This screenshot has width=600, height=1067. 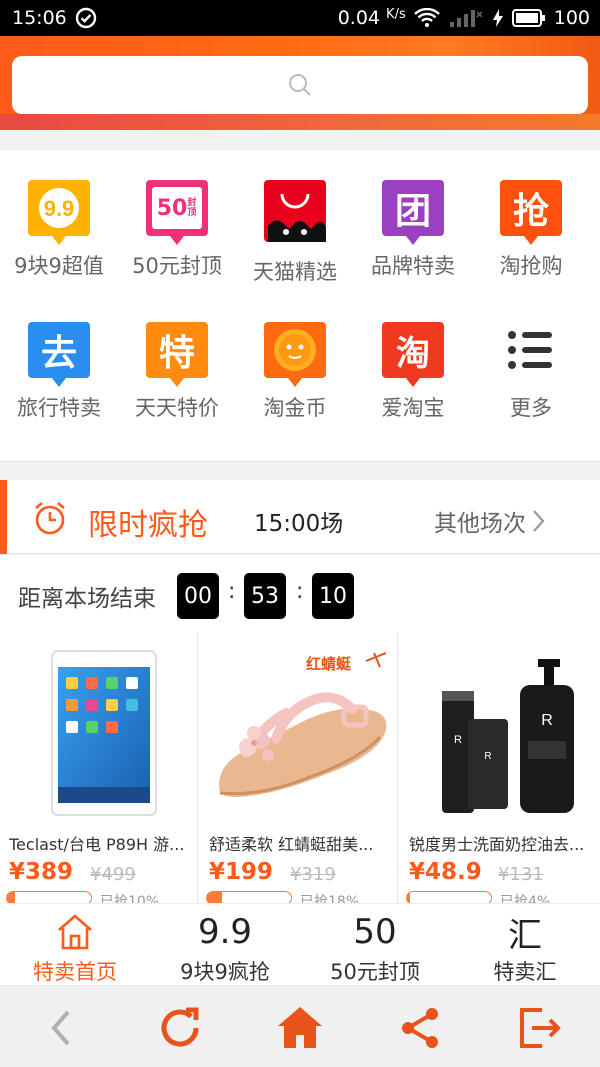 What do you see at coordinates (531, 350) in the screenshot?
I see `list-menu-icon` at bounding box center [531, 350].